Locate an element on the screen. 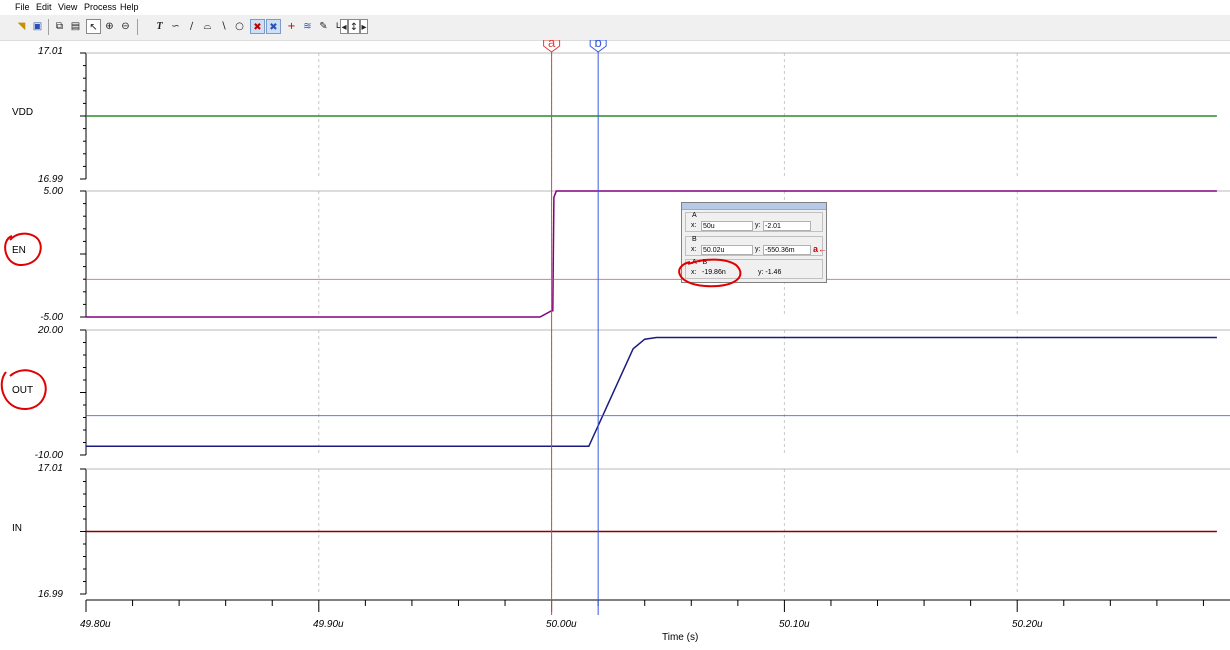 The height and width of the screenshot is (650, 1230). cursor-diff-group: A - B x: -19.86n y: -1.46 is located at coordinates (754, 269).